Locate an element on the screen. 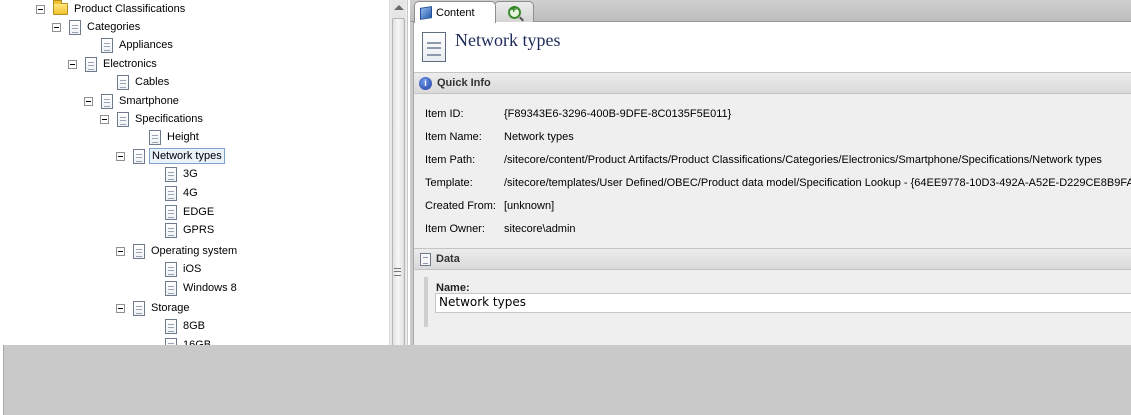 The height and width of the screenshot is (415, 1131). editor-empty-area is located at coordinates (362, 380).